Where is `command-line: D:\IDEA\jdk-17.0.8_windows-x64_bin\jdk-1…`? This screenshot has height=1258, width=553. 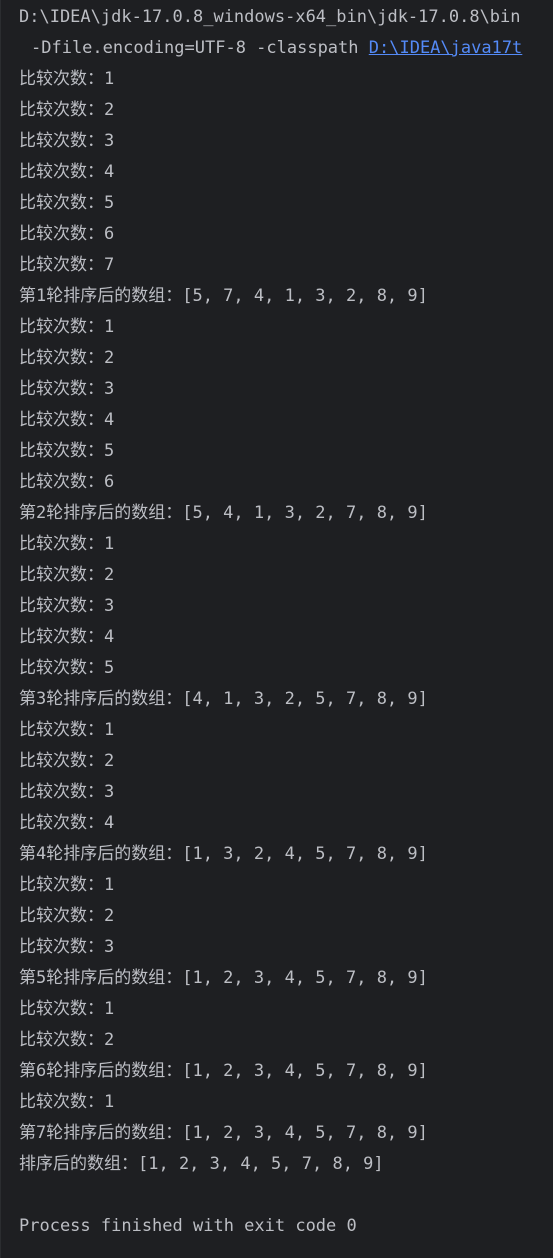 command-line: D:\IDEA\jdk-17.0.8_windows-x64_bin\jdk-1… is located at coordinates (270, 17).